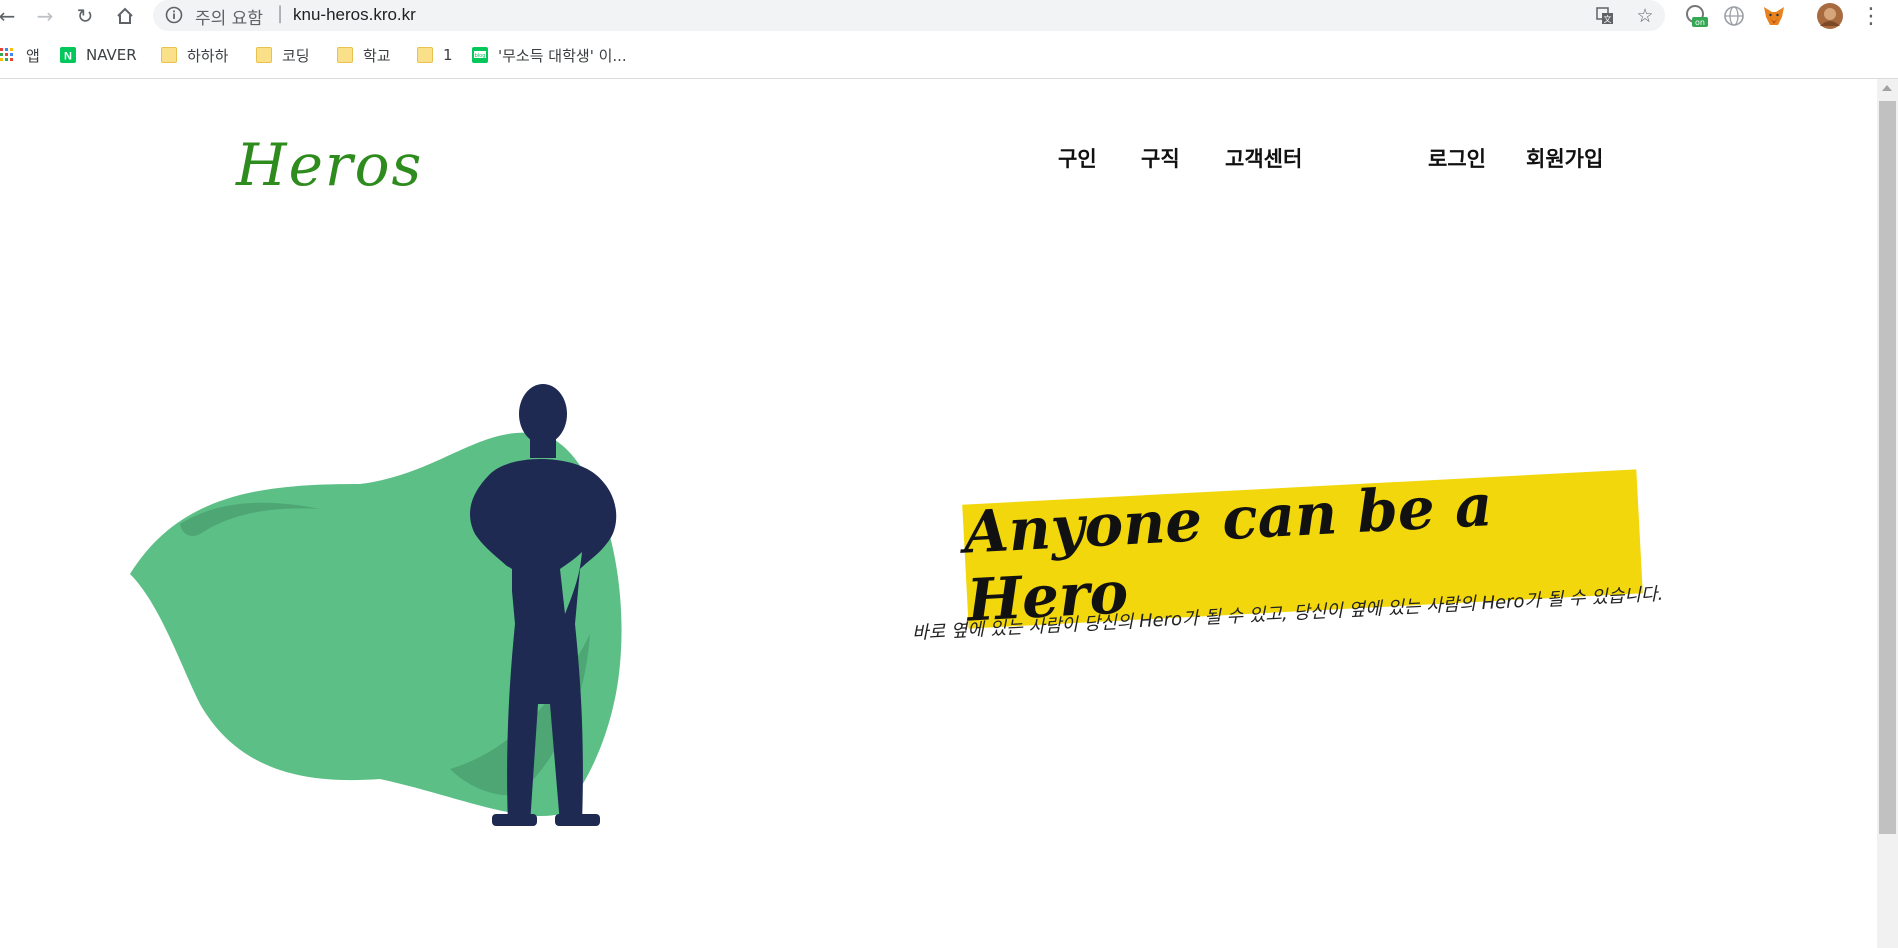  I want to click on blog-icon: blog, so click(480, 55).